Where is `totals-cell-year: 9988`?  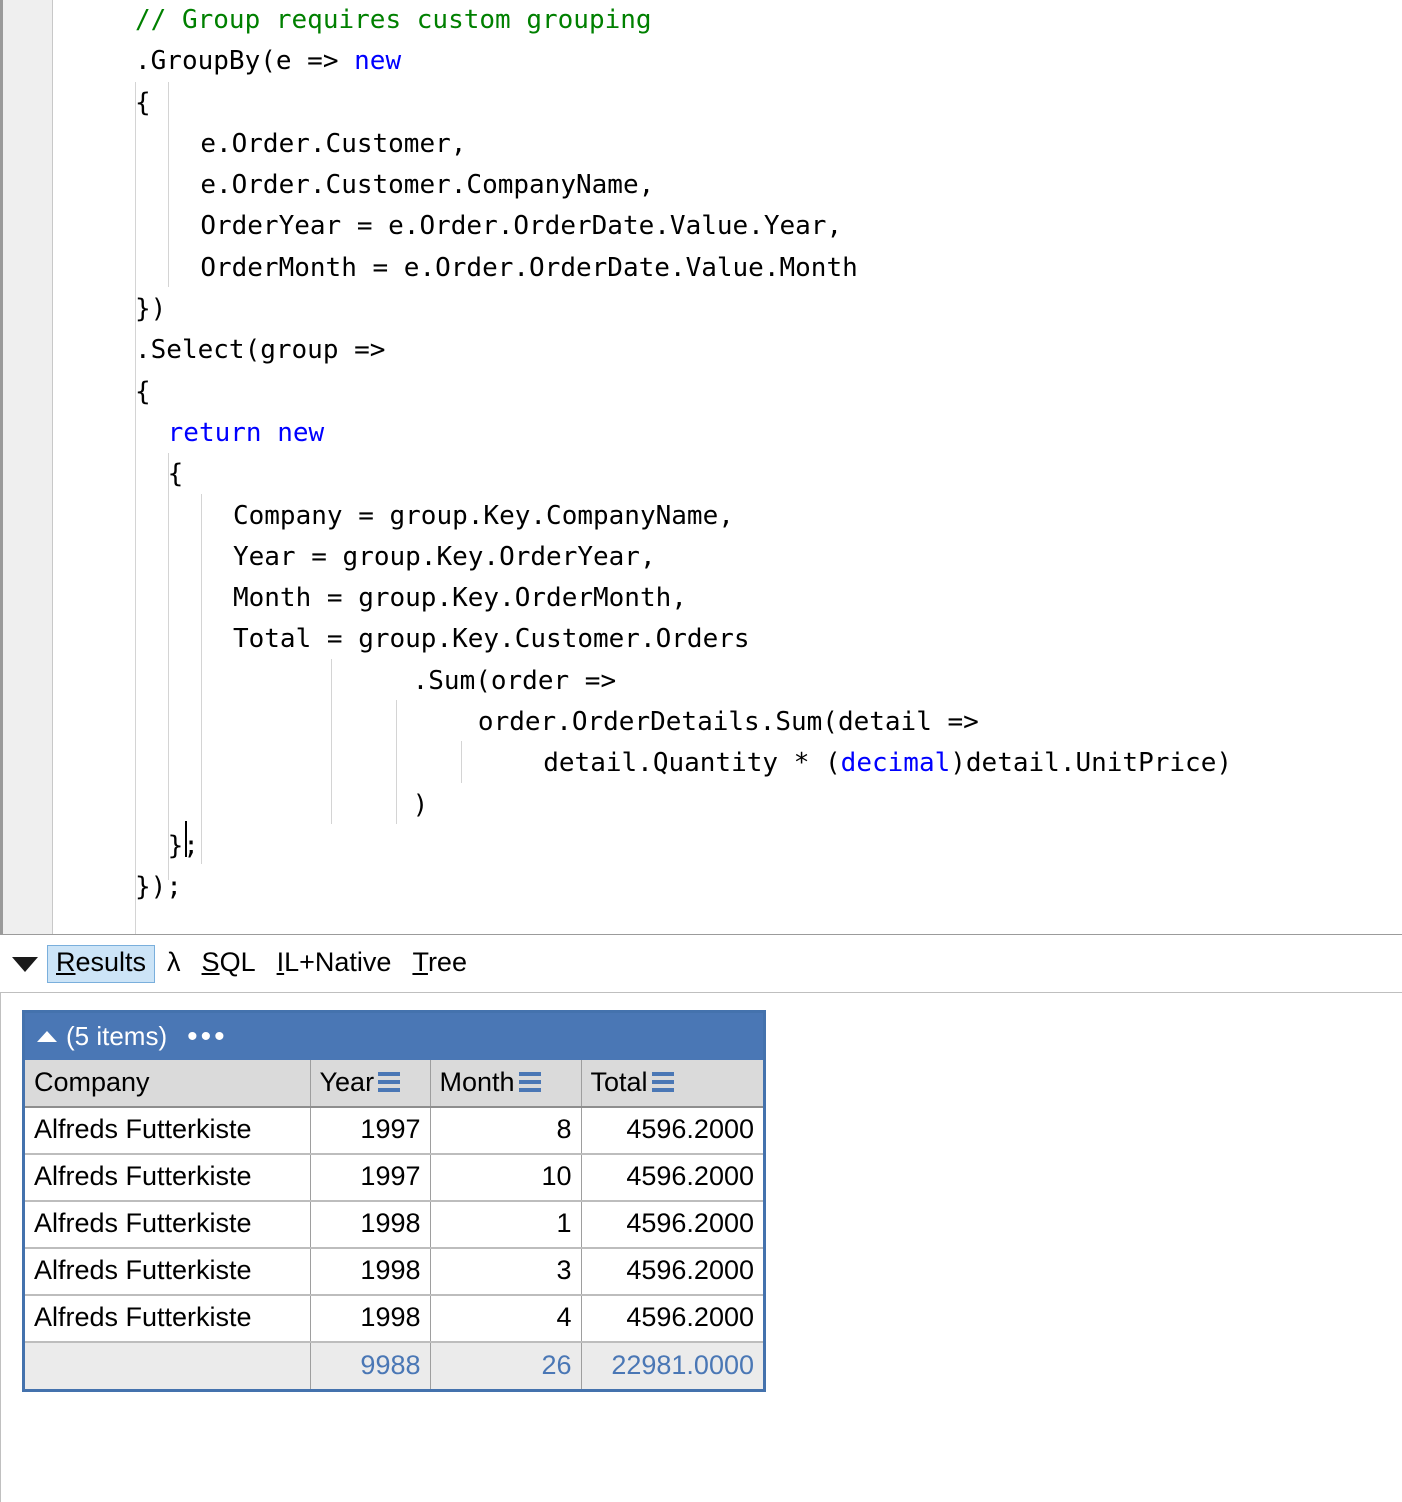 totals-cell-year: 9988 is located at coordinates (370, 1365).